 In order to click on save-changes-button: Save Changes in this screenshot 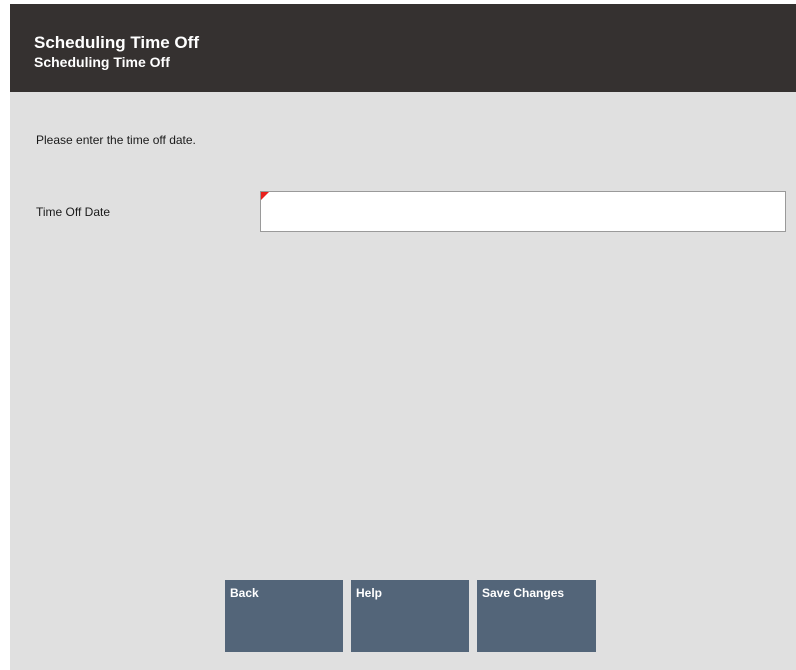, I will do `click(536, 616)`.